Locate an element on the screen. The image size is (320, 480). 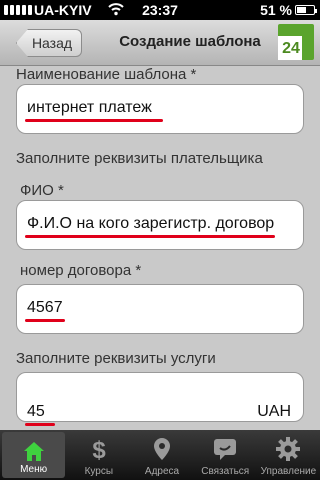
navigation-bar: Назад Создание шаблона is located at coordinates (160, 43).